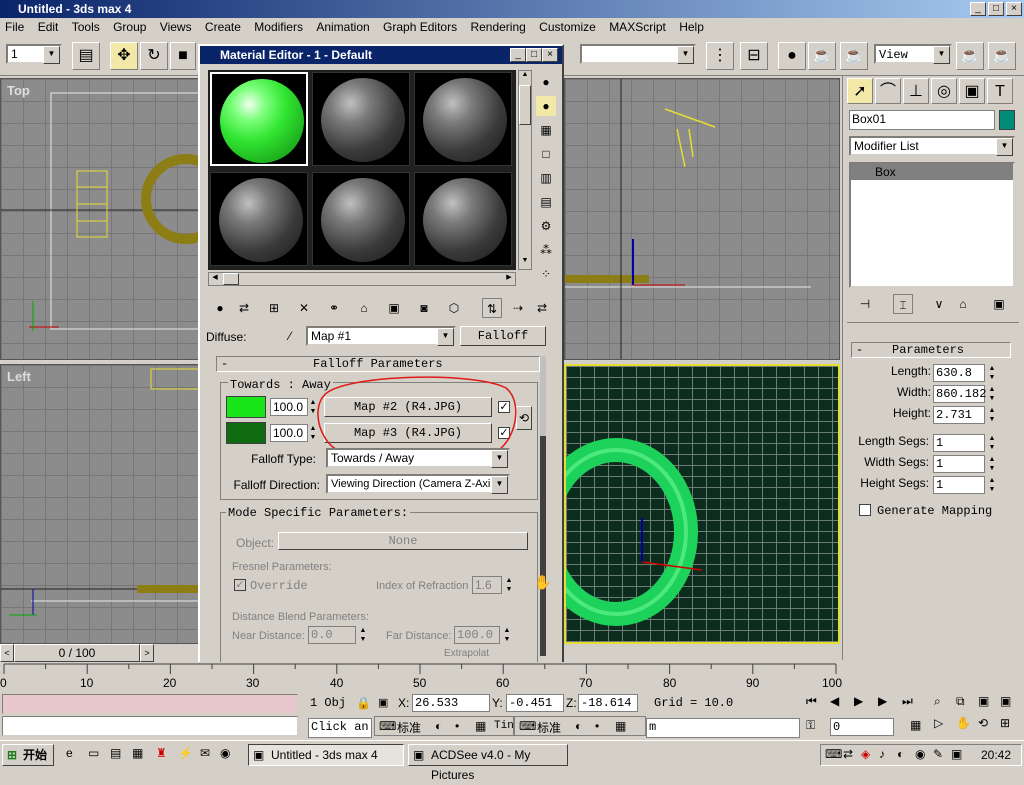  I want to click on hierarchy-tab-icon: ⊥, so click(916, 91).